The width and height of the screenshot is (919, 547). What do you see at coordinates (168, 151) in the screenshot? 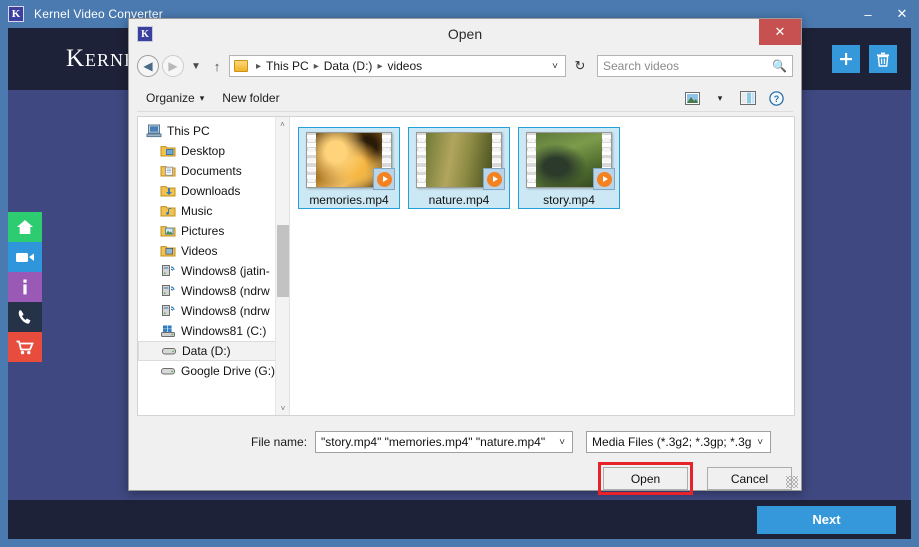
I see `desktop-folder-icon` at bounding box center [168, 151].